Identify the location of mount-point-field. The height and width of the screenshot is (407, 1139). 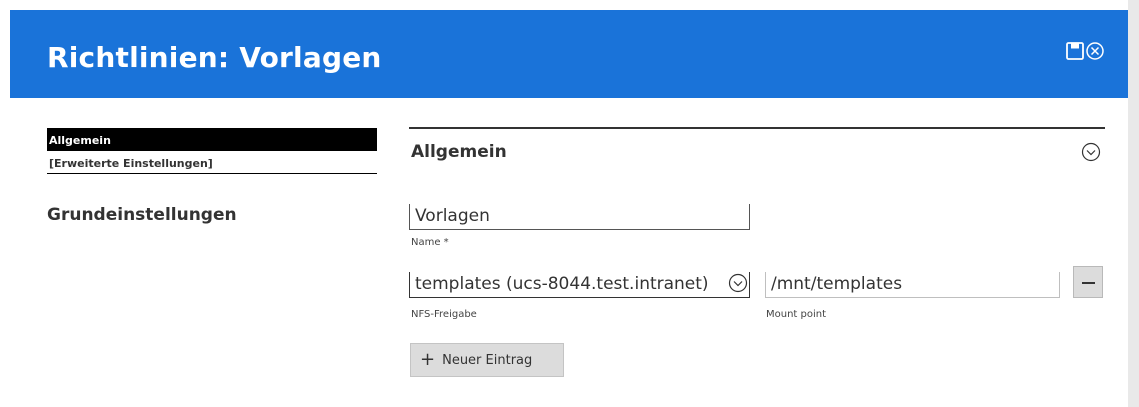
(912, 285).